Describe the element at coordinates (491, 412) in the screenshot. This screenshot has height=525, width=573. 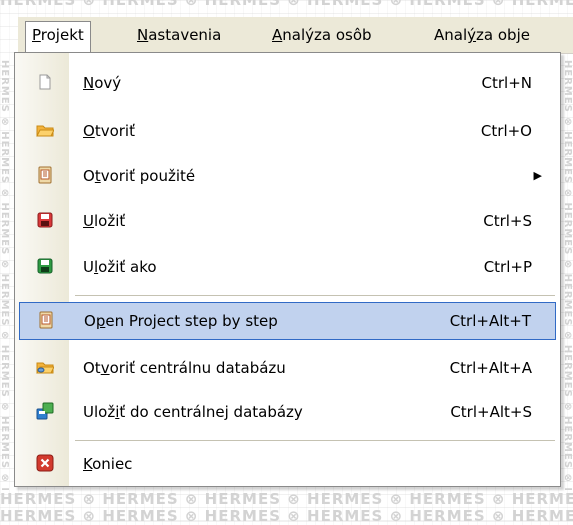
I see `shortcut-label: Ctrl+Alt+S` at that location.